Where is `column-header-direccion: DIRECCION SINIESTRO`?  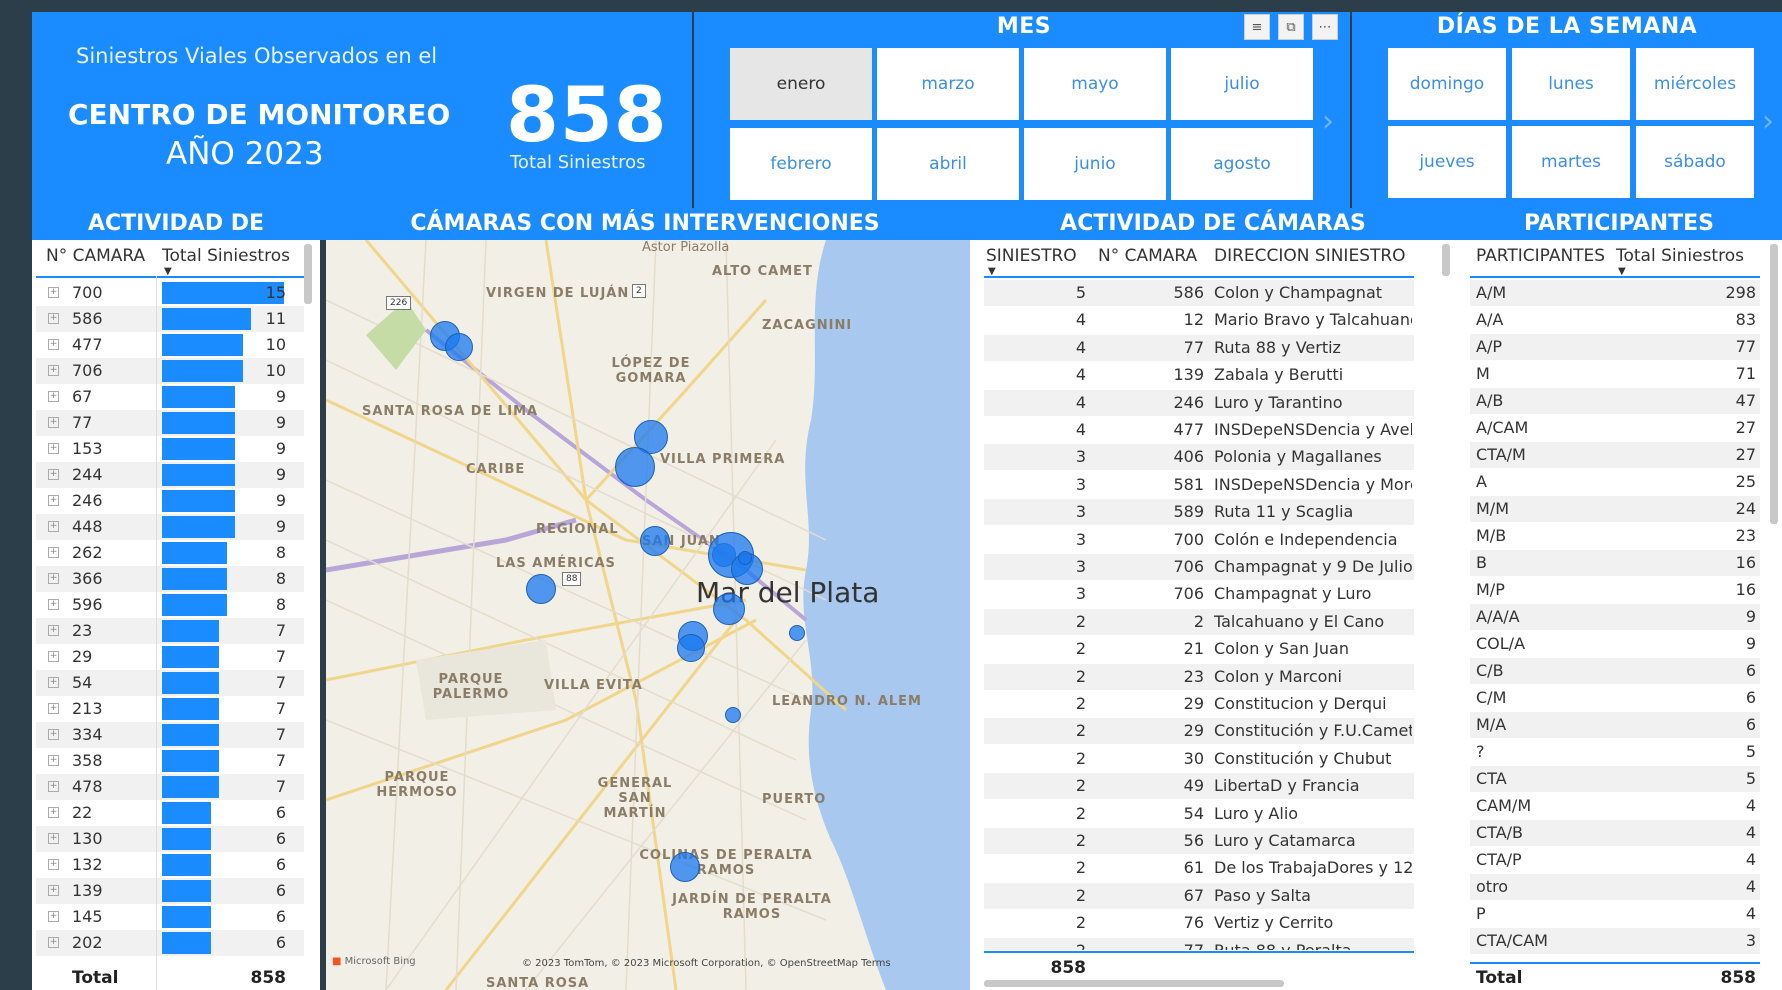 column-header-direccion: DIRECCION SINIESTRO is located at coordinates (1310, 256).